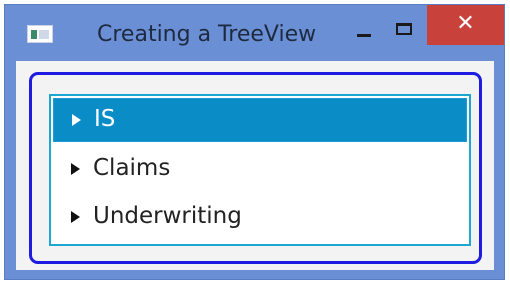 The image size is (510, 285). Describe the element at coordinates (207, 34) in the screenshot. I see `window-title: Creating a TreeView` at that location.